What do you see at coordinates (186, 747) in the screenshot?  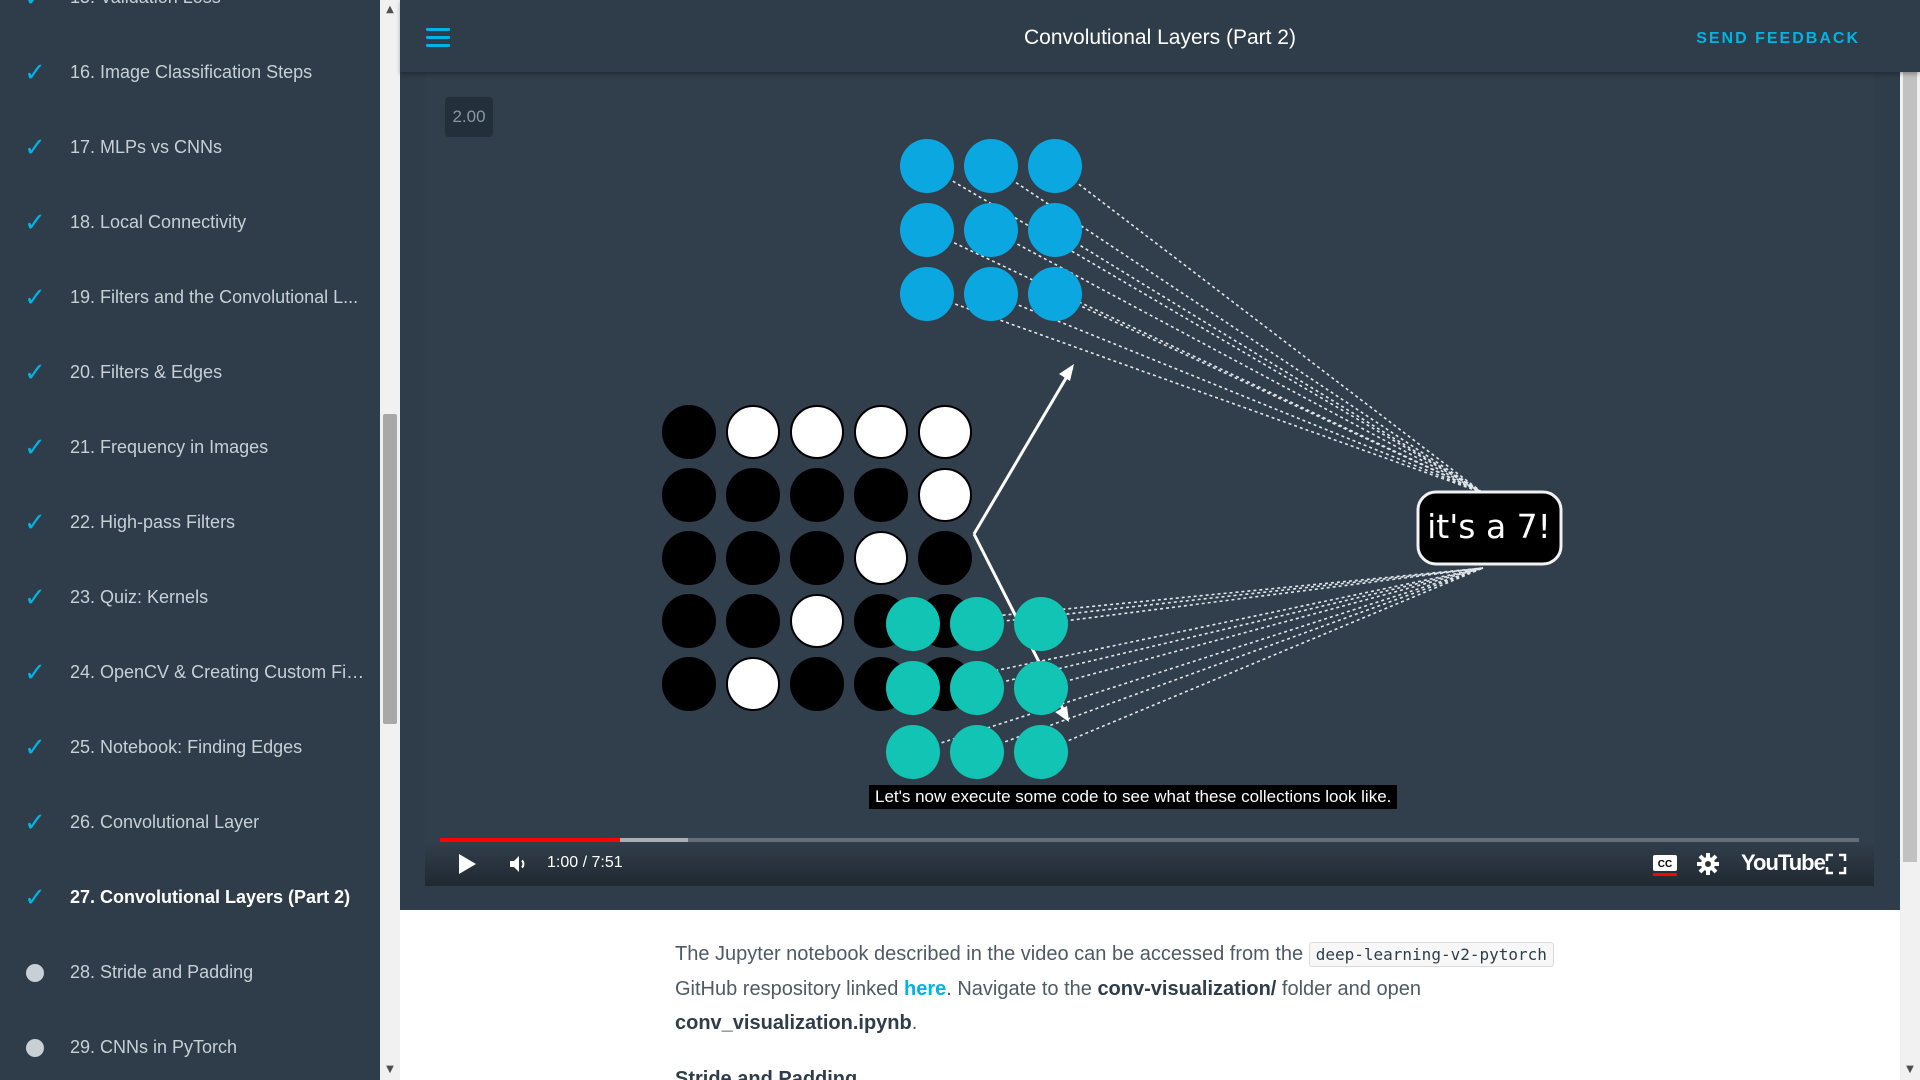 I see `sidebar-item-label: 25. Notebook: Finding Edges` at bounding box center [186, 747].